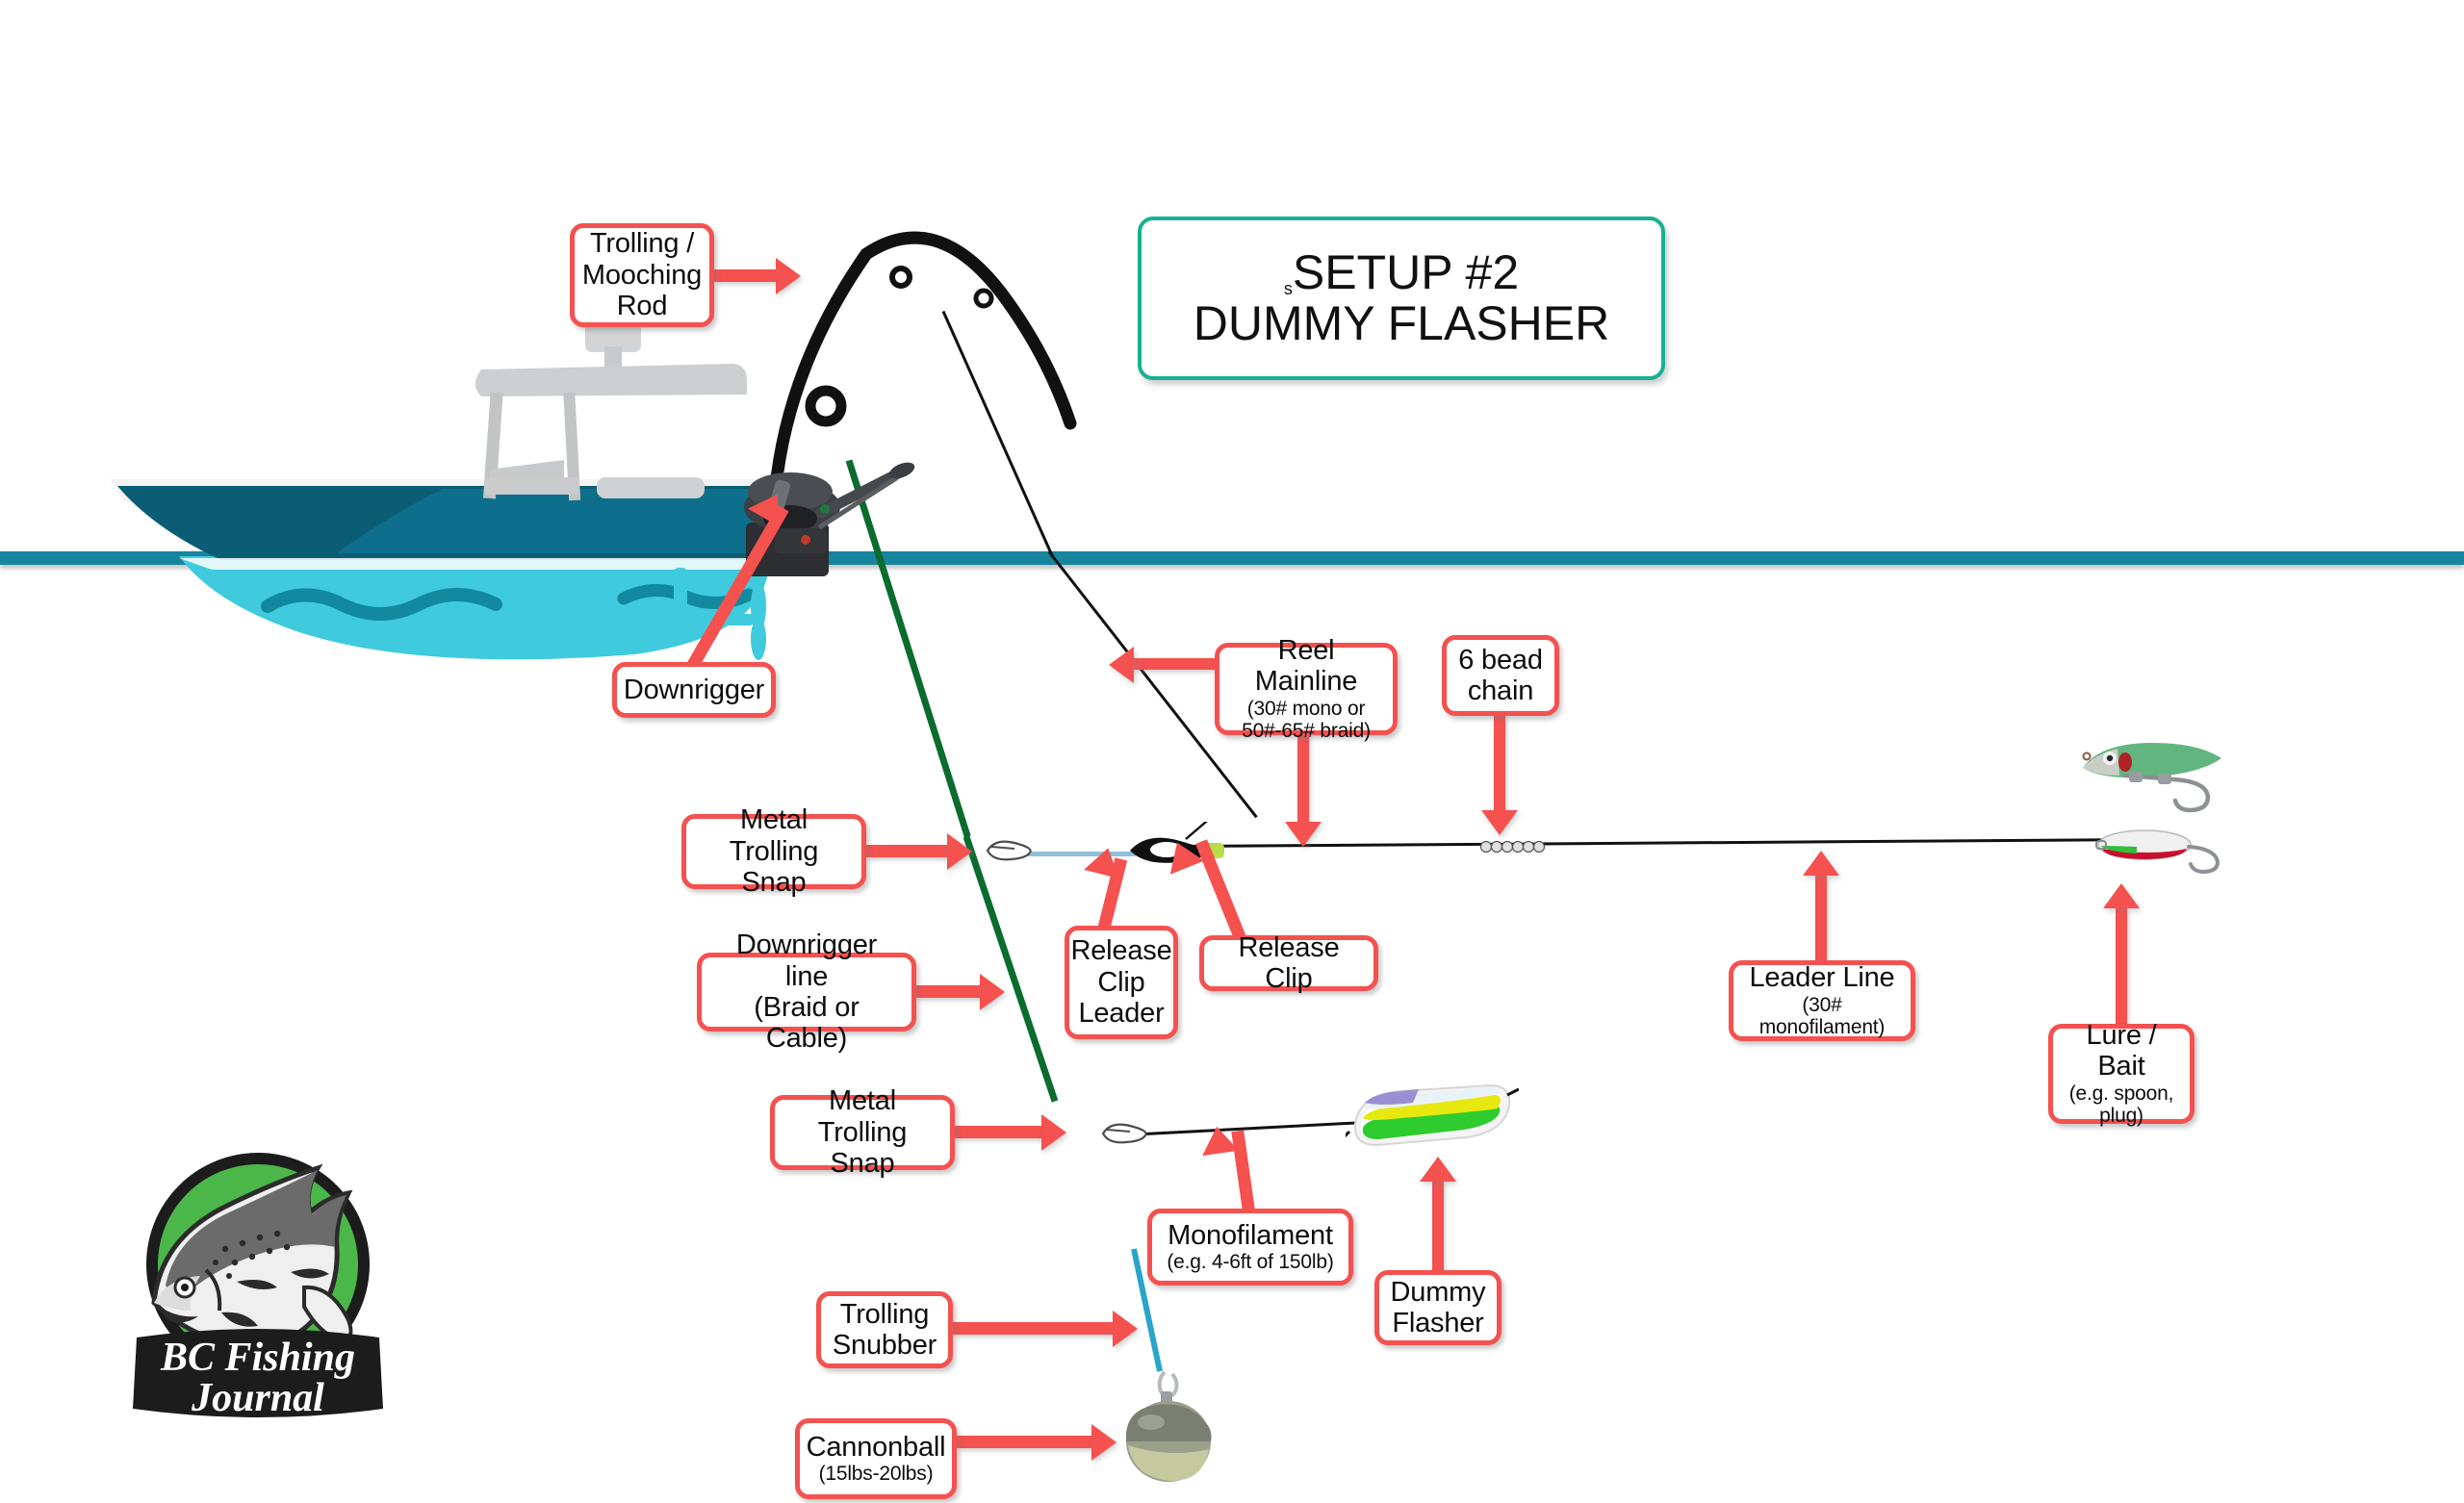 This screenshot has width=2464, height=1503. Describe the element at coordinates (1303, 778) in the screenshot. I see `arrow-shaft-reel-mainline-down` at that location.